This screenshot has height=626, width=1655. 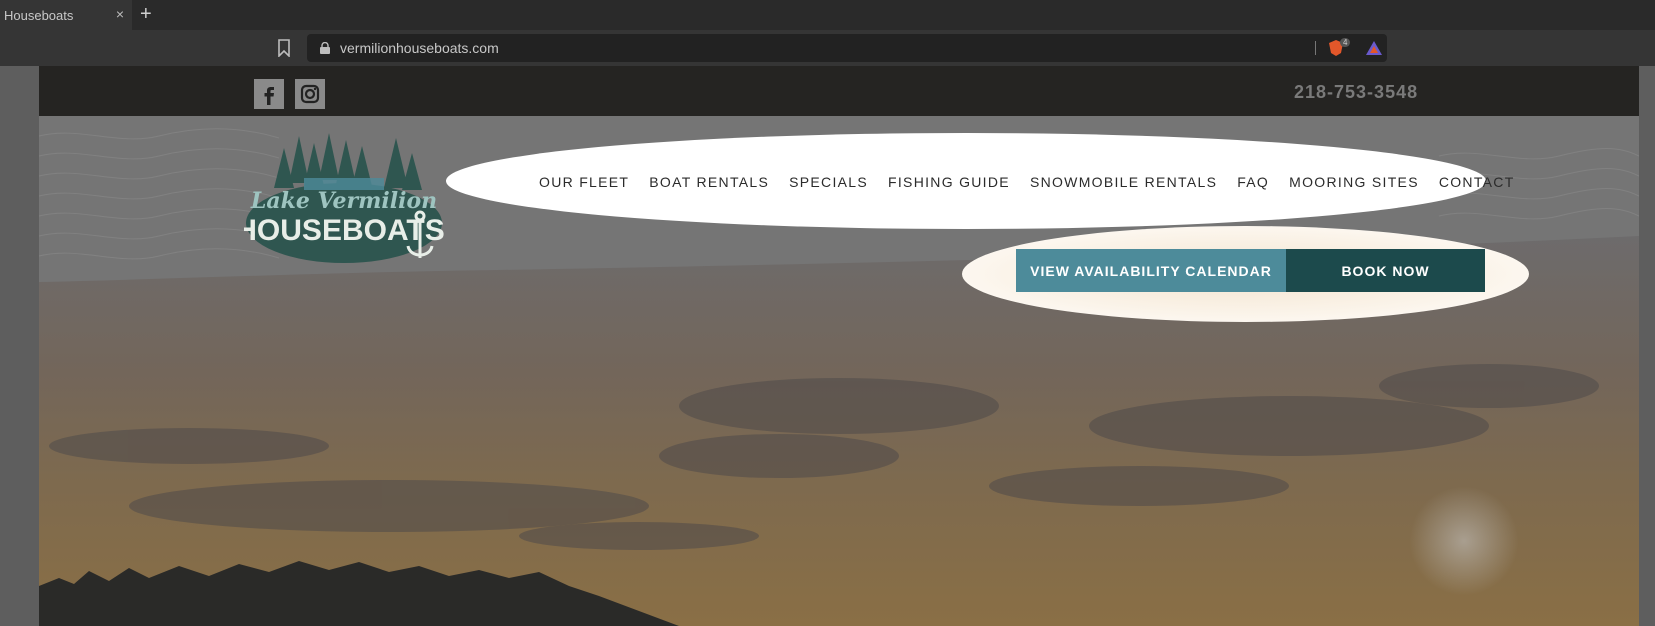 I want to click on url-text: vermilionhouseboats.com, so click(x=419, y=48).